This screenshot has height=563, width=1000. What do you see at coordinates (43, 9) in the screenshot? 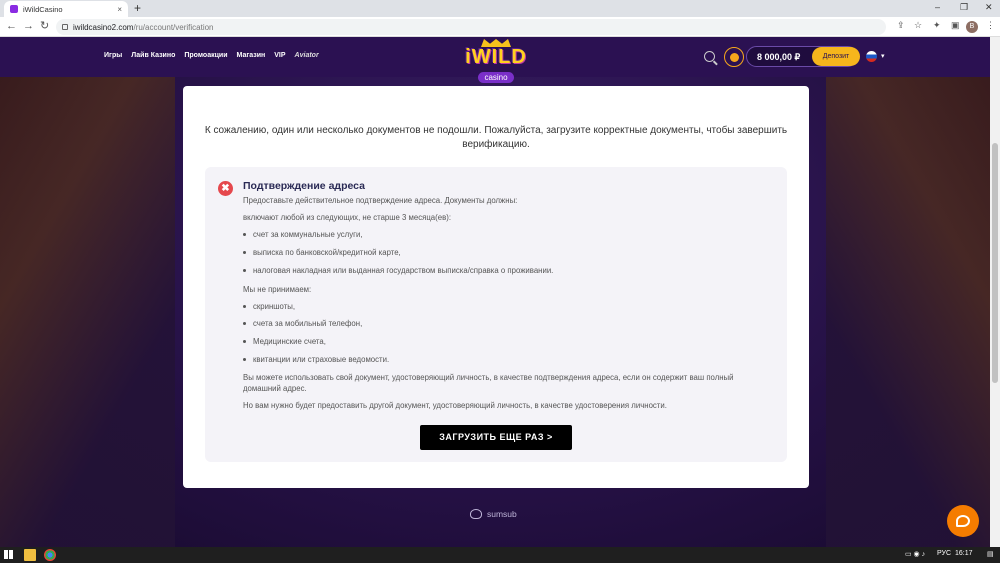
I see `tab-title: iWildCasino` at bounding box center [43, 9].